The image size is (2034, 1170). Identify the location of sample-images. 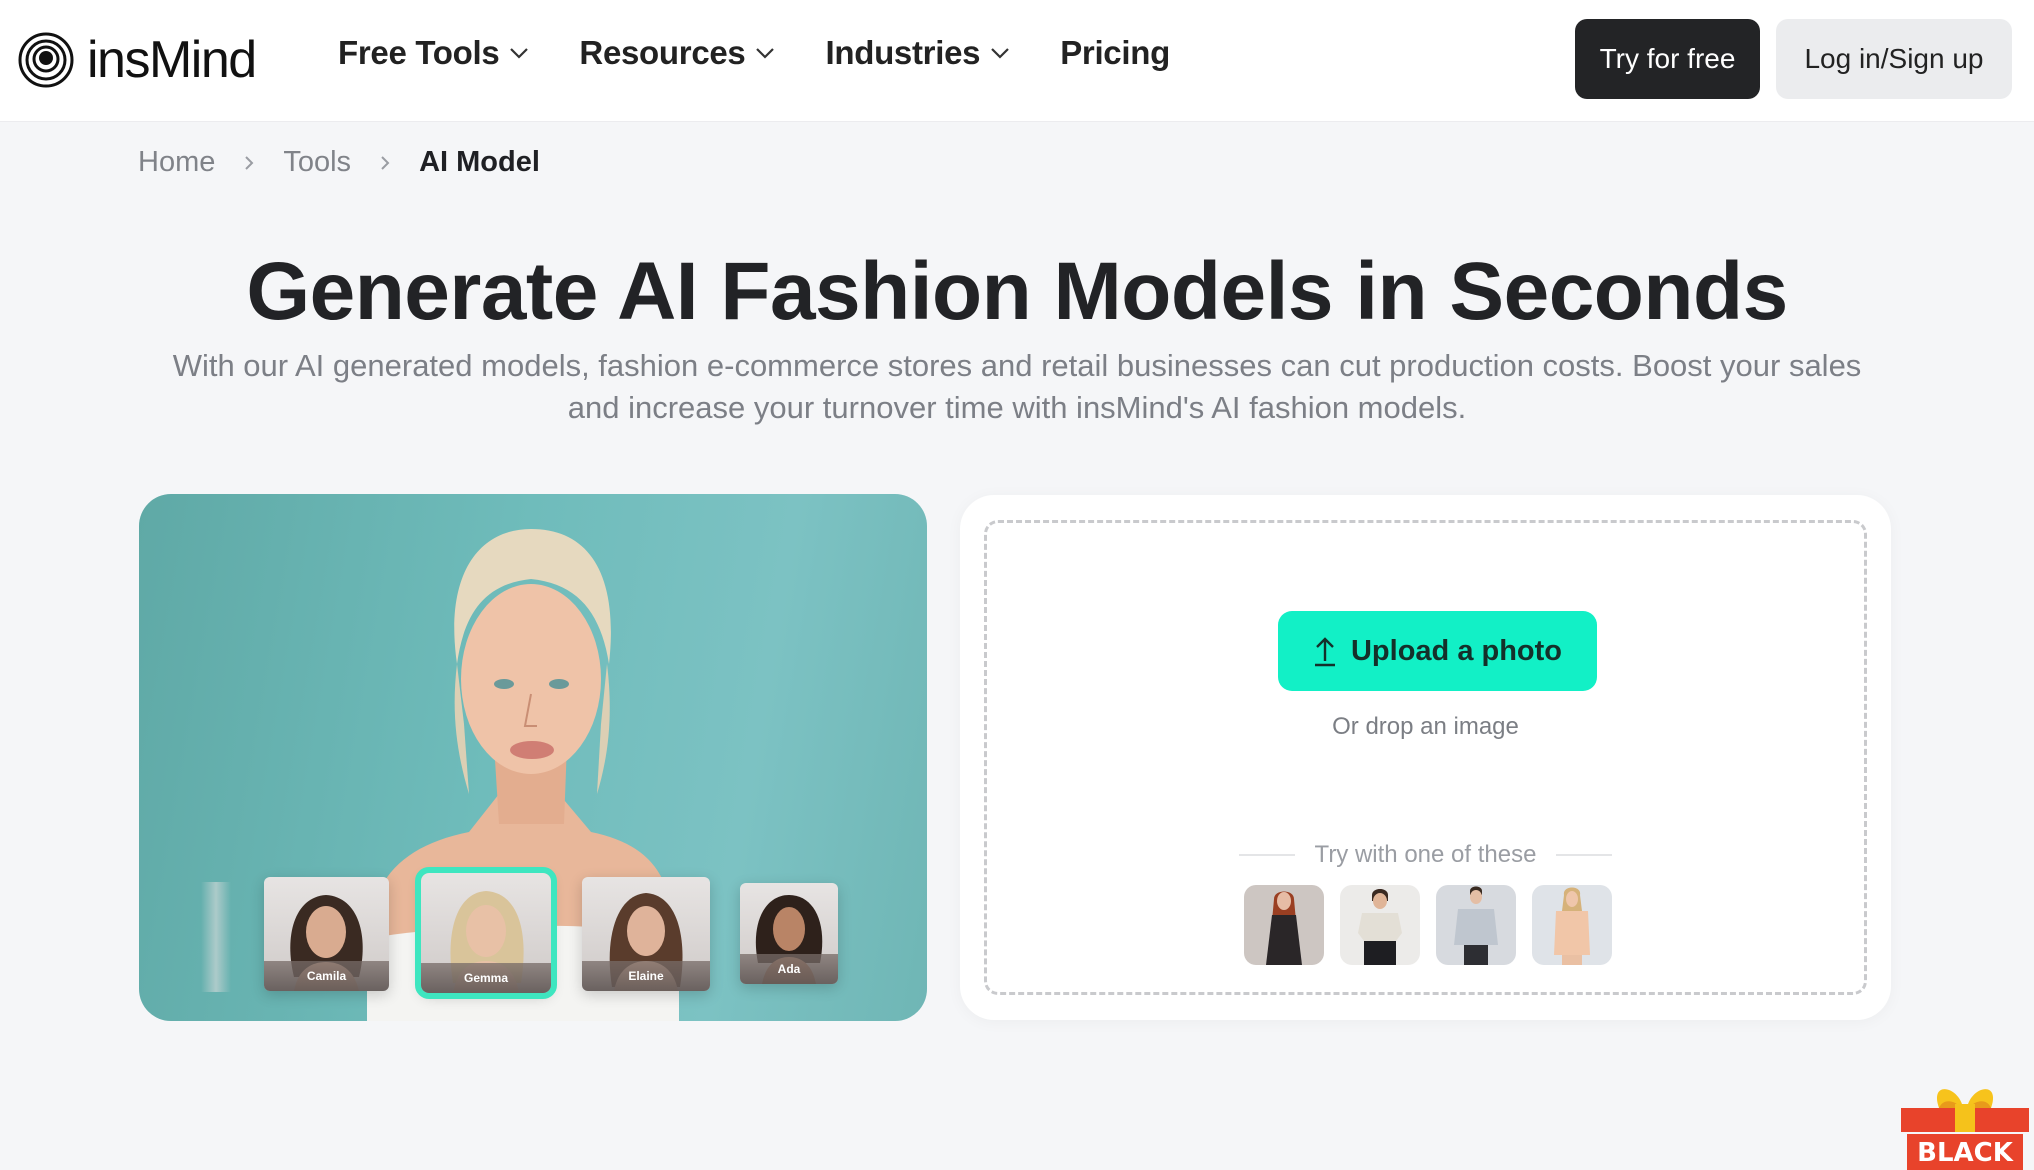
(1436, 925).